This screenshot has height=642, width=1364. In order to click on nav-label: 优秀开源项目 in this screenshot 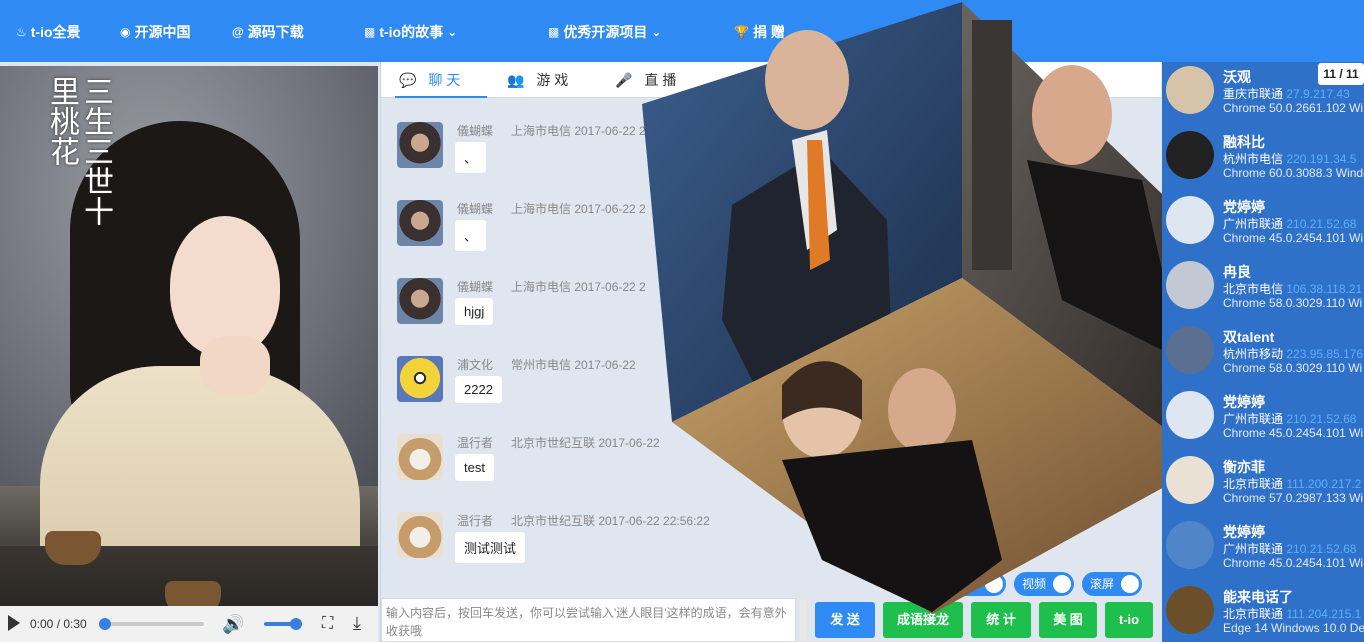, I will do `click(605, 32)`.